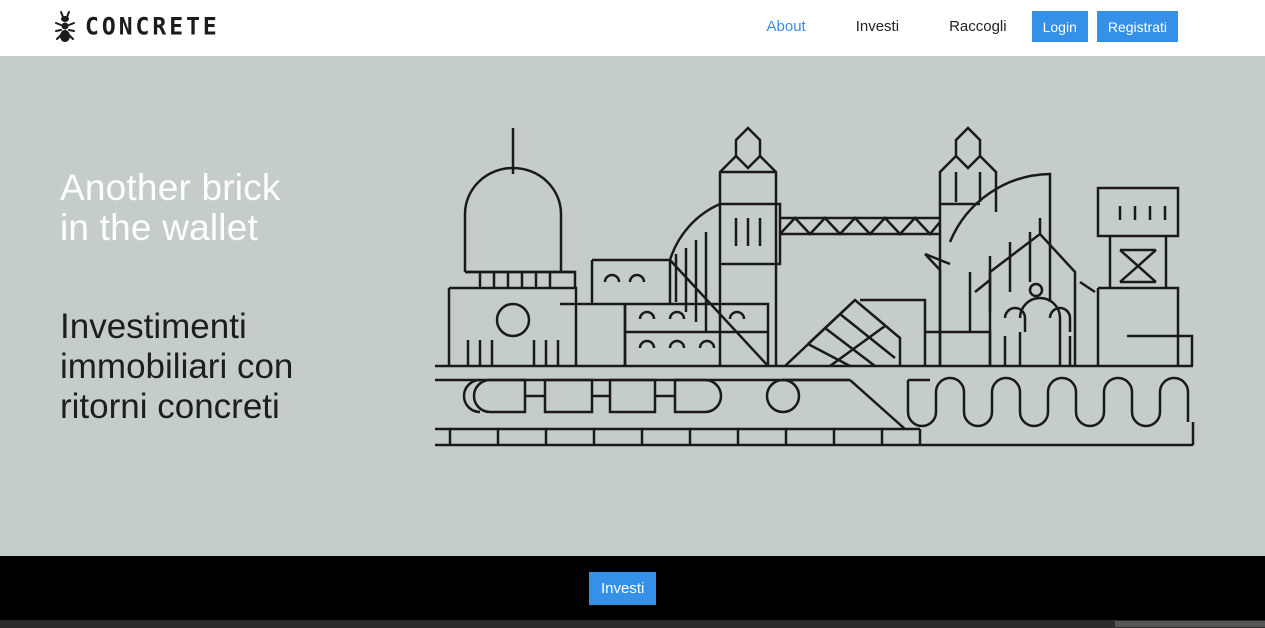 The width and height of the screenshot is (1265, 628). Describe the element at coordinates (1137, 26) in the screenshot. I see `register-button: Registrati` at that location.